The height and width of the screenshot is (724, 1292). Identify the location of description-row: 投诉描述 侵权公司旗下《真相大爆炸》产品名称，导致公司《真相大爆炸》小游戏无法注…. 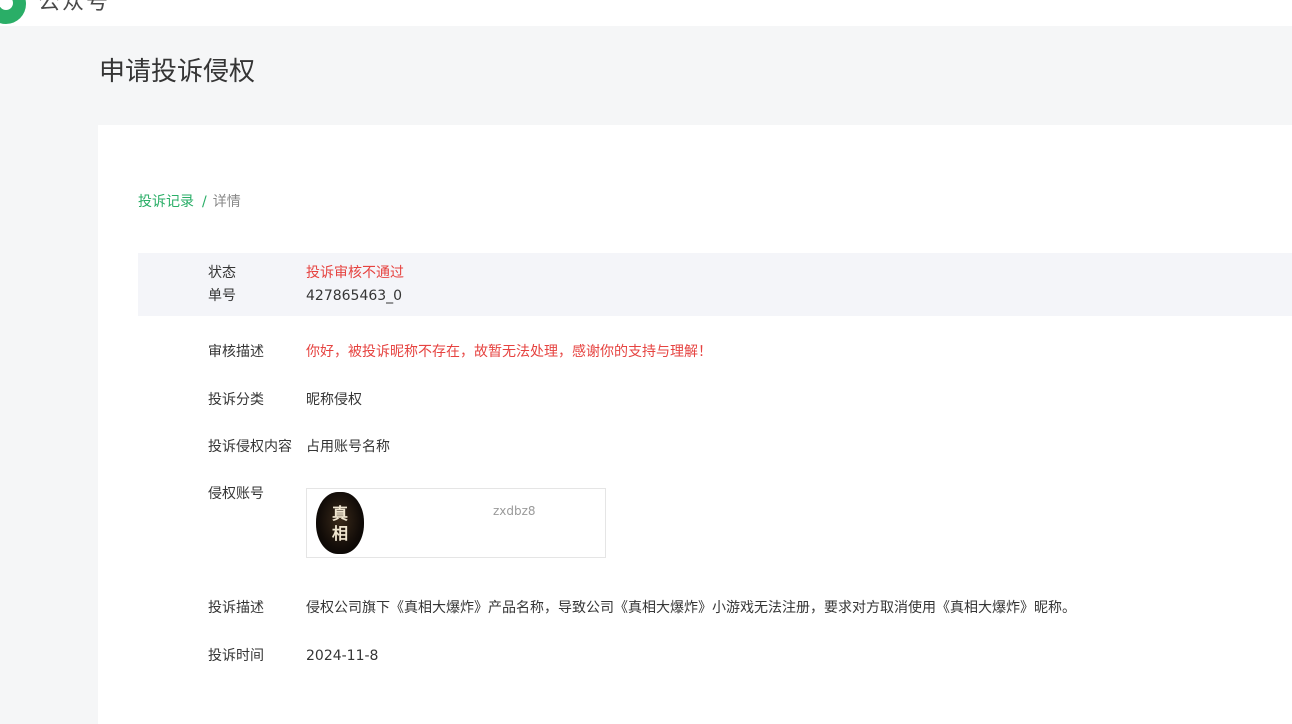
(642, 608).